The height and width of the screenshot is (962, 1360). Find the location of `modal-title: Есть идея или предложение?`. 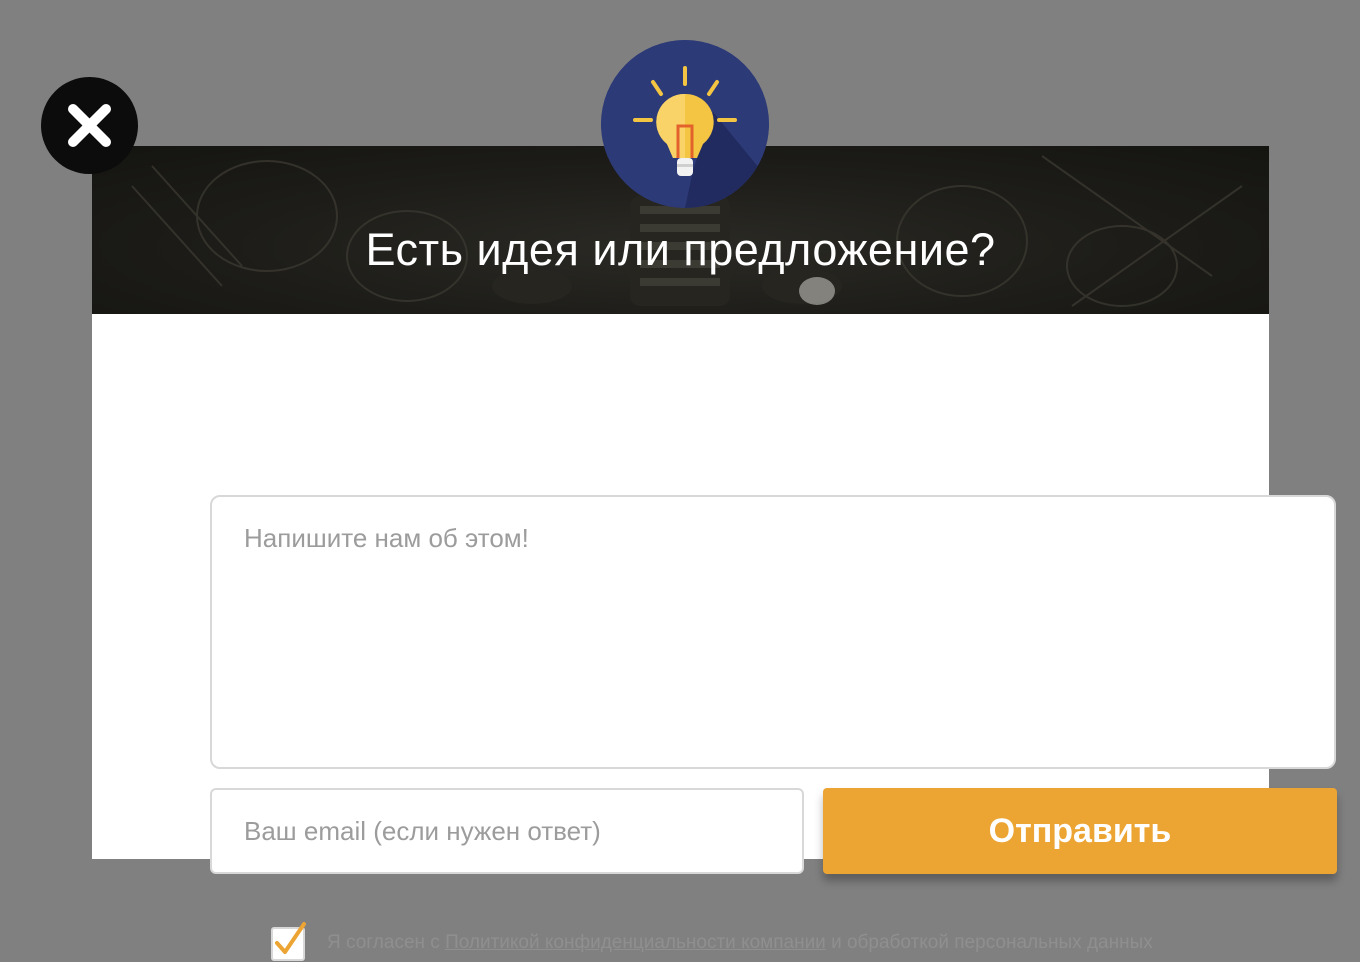

modal-title: Есть идея или предложение? is located at coordinates (680, 249).